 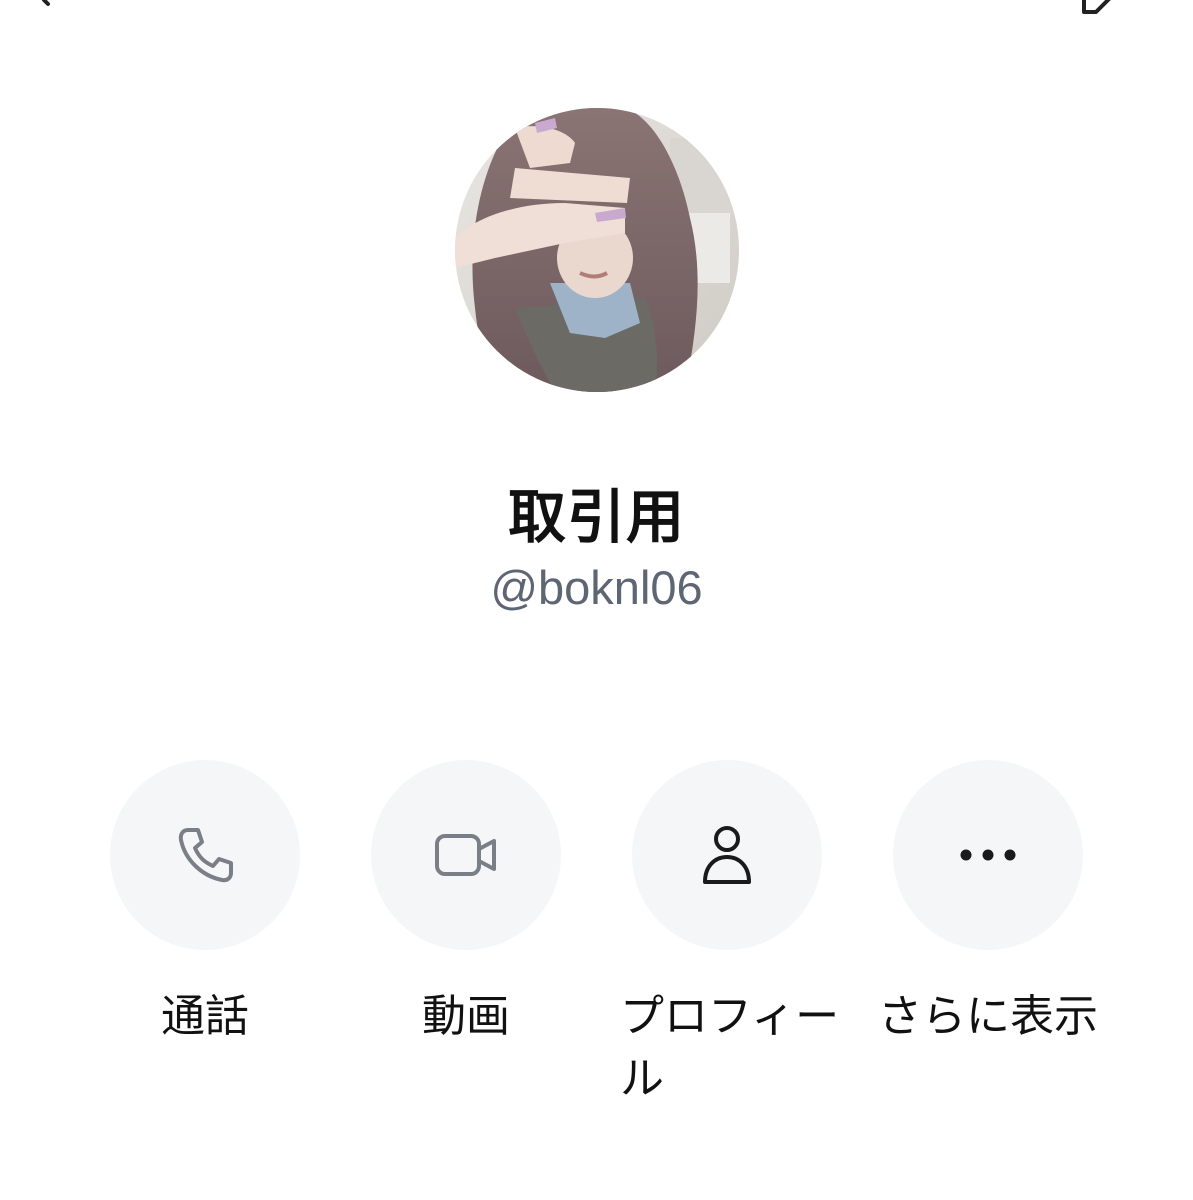 I want to click on video-action: 動画, so click(x=466, y=904).